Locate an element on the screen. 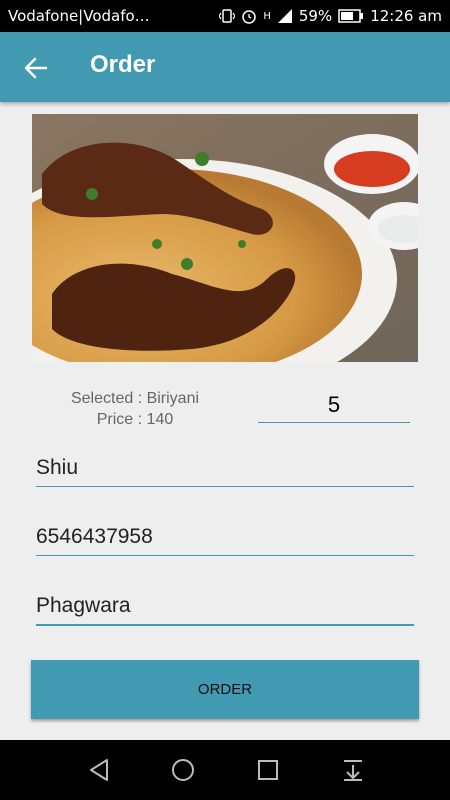  order-button: ORDER is located at coordinates (225, 689).